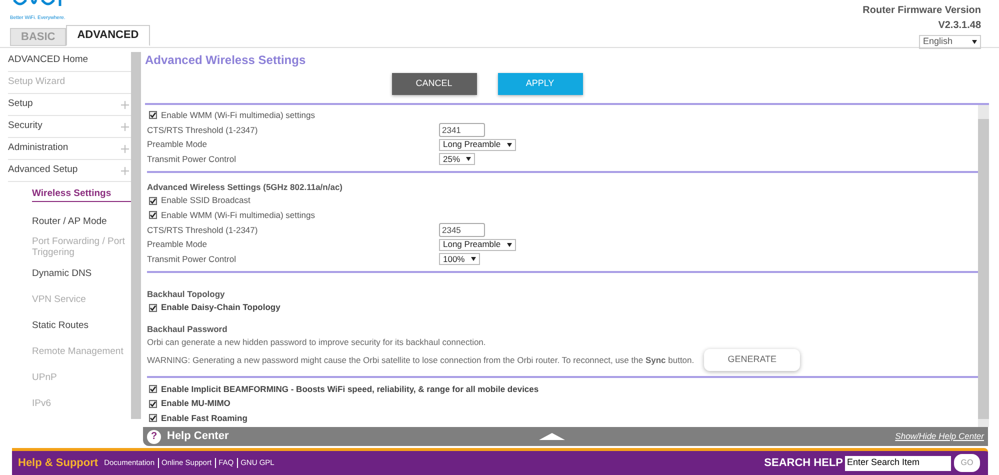  Describe the element at coordinates (803, 463) in the screenshot. I see `search-help-label: SEARCH HELP` at that location.